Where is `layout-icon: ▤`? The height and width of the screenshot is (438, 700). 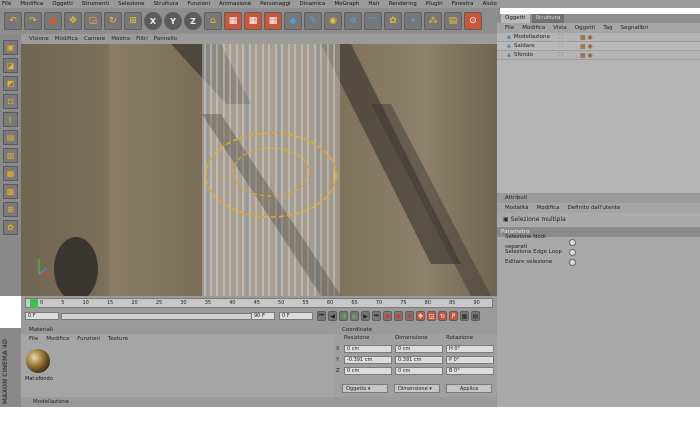
layout-icon: ▤ is located at coordinates (453, 21).